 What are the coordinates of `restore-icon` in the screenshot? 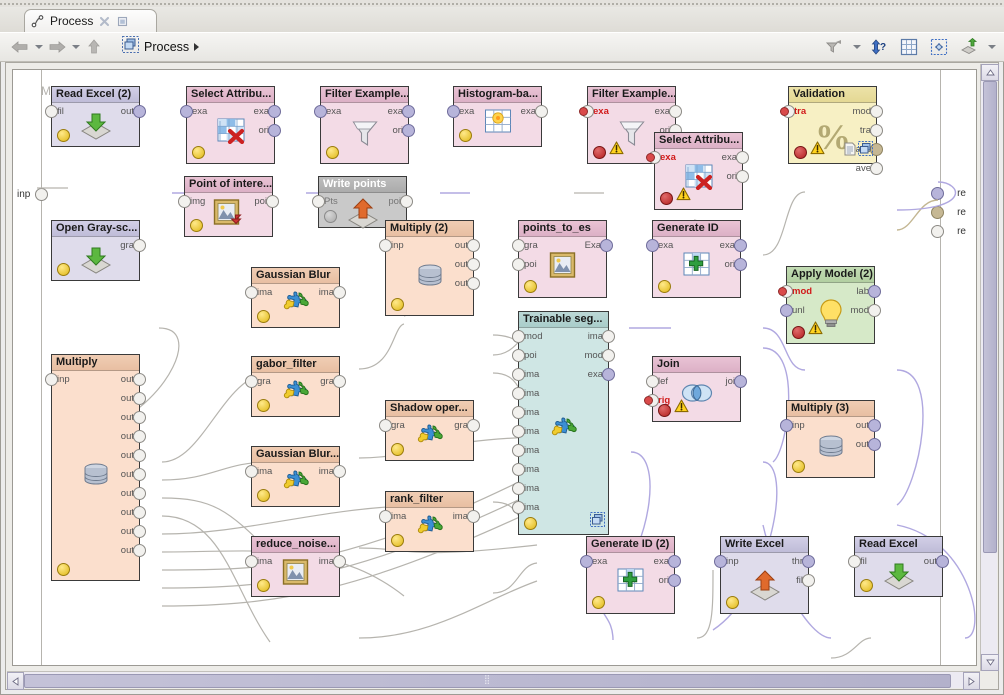 It's located at (122, 21).